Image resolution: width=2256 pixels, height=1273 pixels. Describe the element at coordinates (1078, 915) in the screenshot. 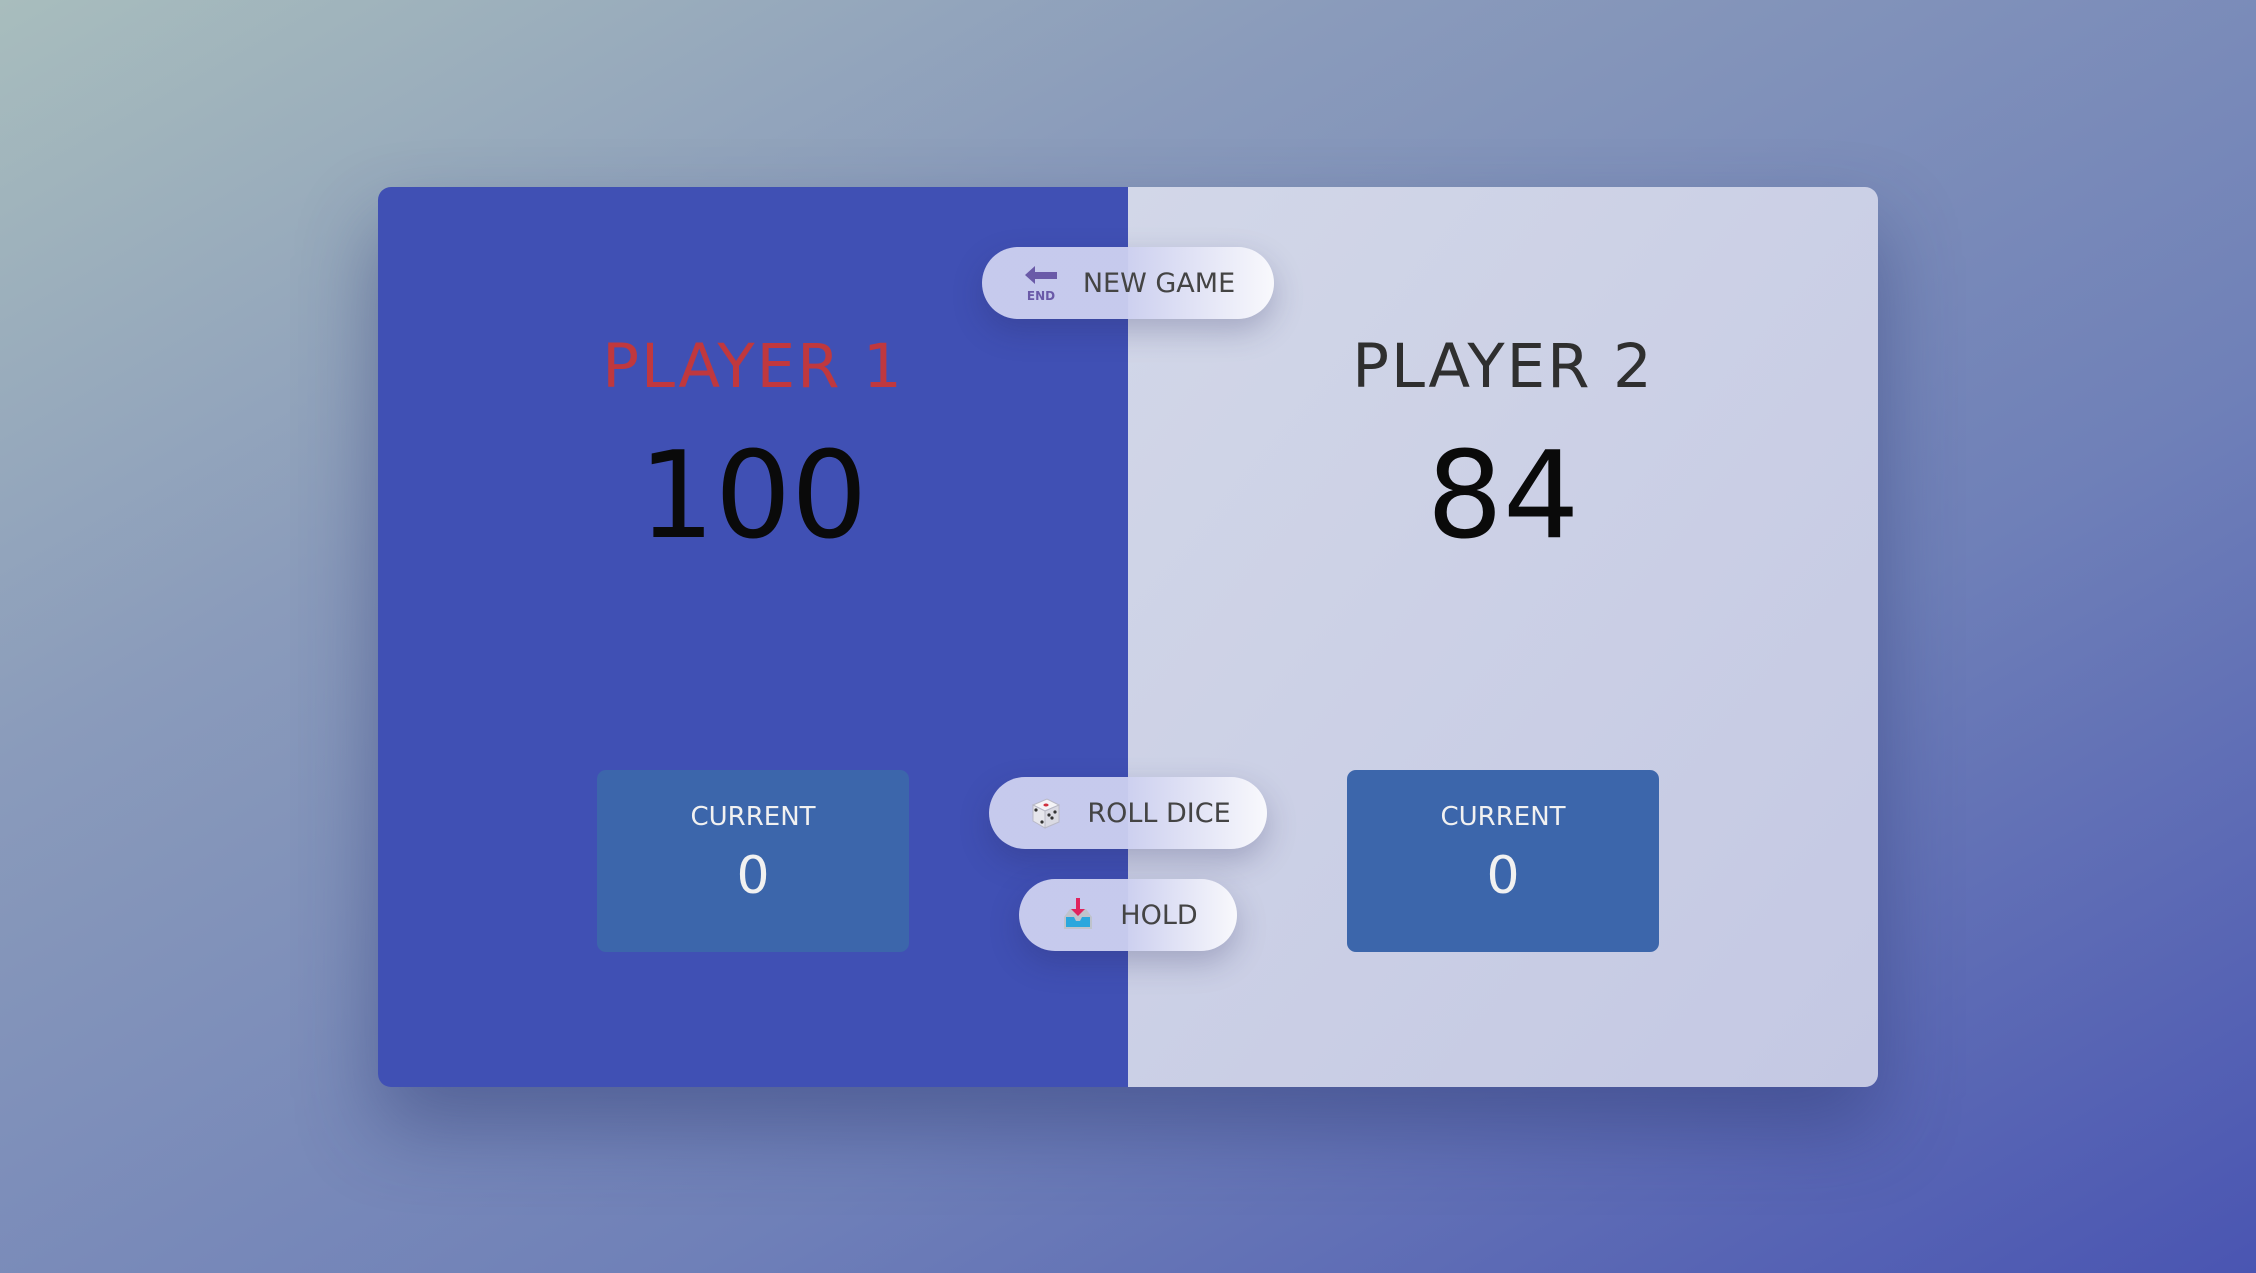

I see `inbox-tray-icon` at that location.